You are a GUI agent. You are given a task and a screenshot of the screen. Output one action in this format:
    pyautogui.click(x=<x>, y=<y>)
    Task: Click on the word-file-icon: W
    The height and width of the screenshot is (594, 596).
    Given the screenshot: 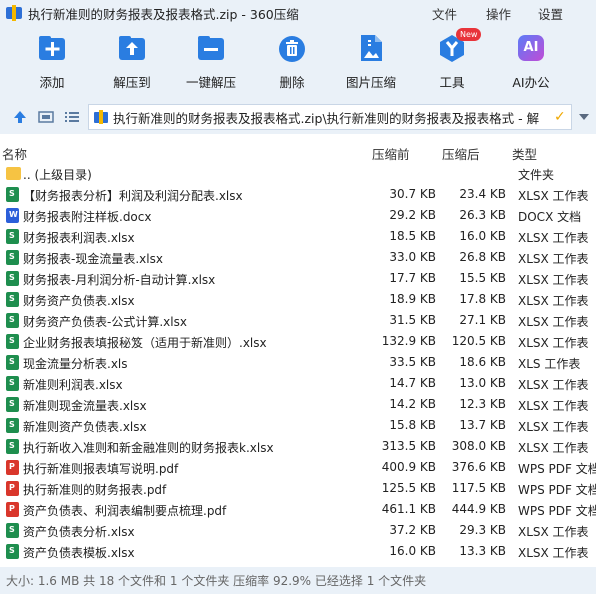 What is the action you would take?
    pyautogui.click(x=12, y=215)
    